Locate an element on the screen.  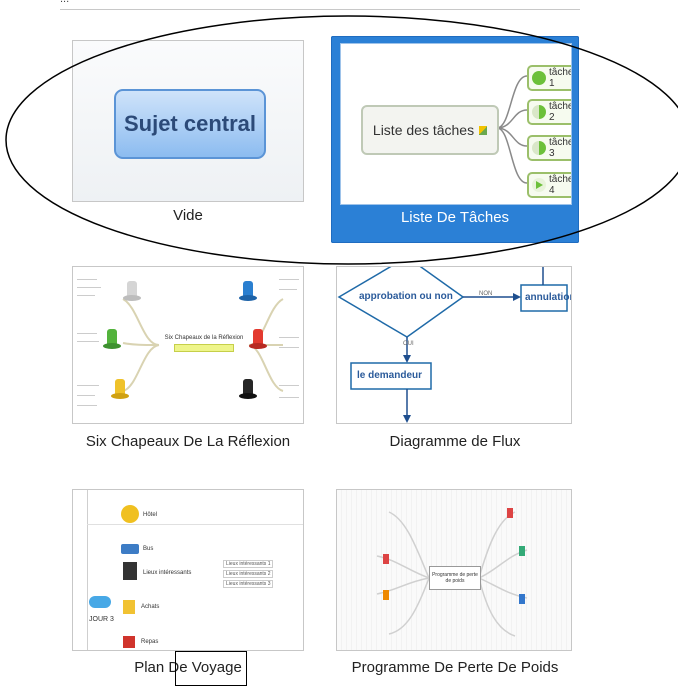
task-list-root: Liste des tâches is located at coordinates (430, 130).